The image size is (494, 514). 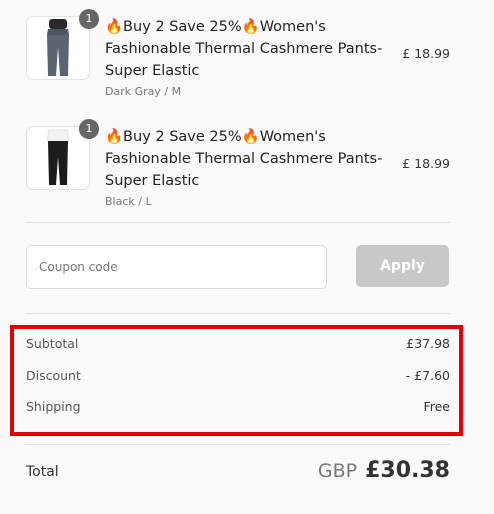 What do you see at coordinates (407, 470) in the screenshot?
I see `total-amount: £30.38` at bounding box center [407, 470].